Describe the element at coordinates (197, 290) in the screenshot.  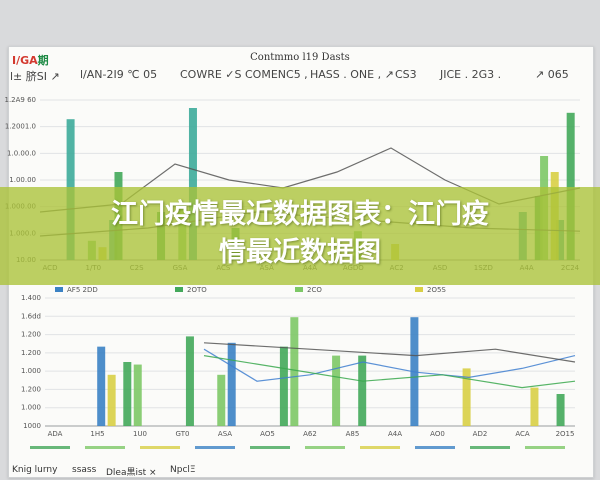
I see `legend-label: 2OTO` at that location.